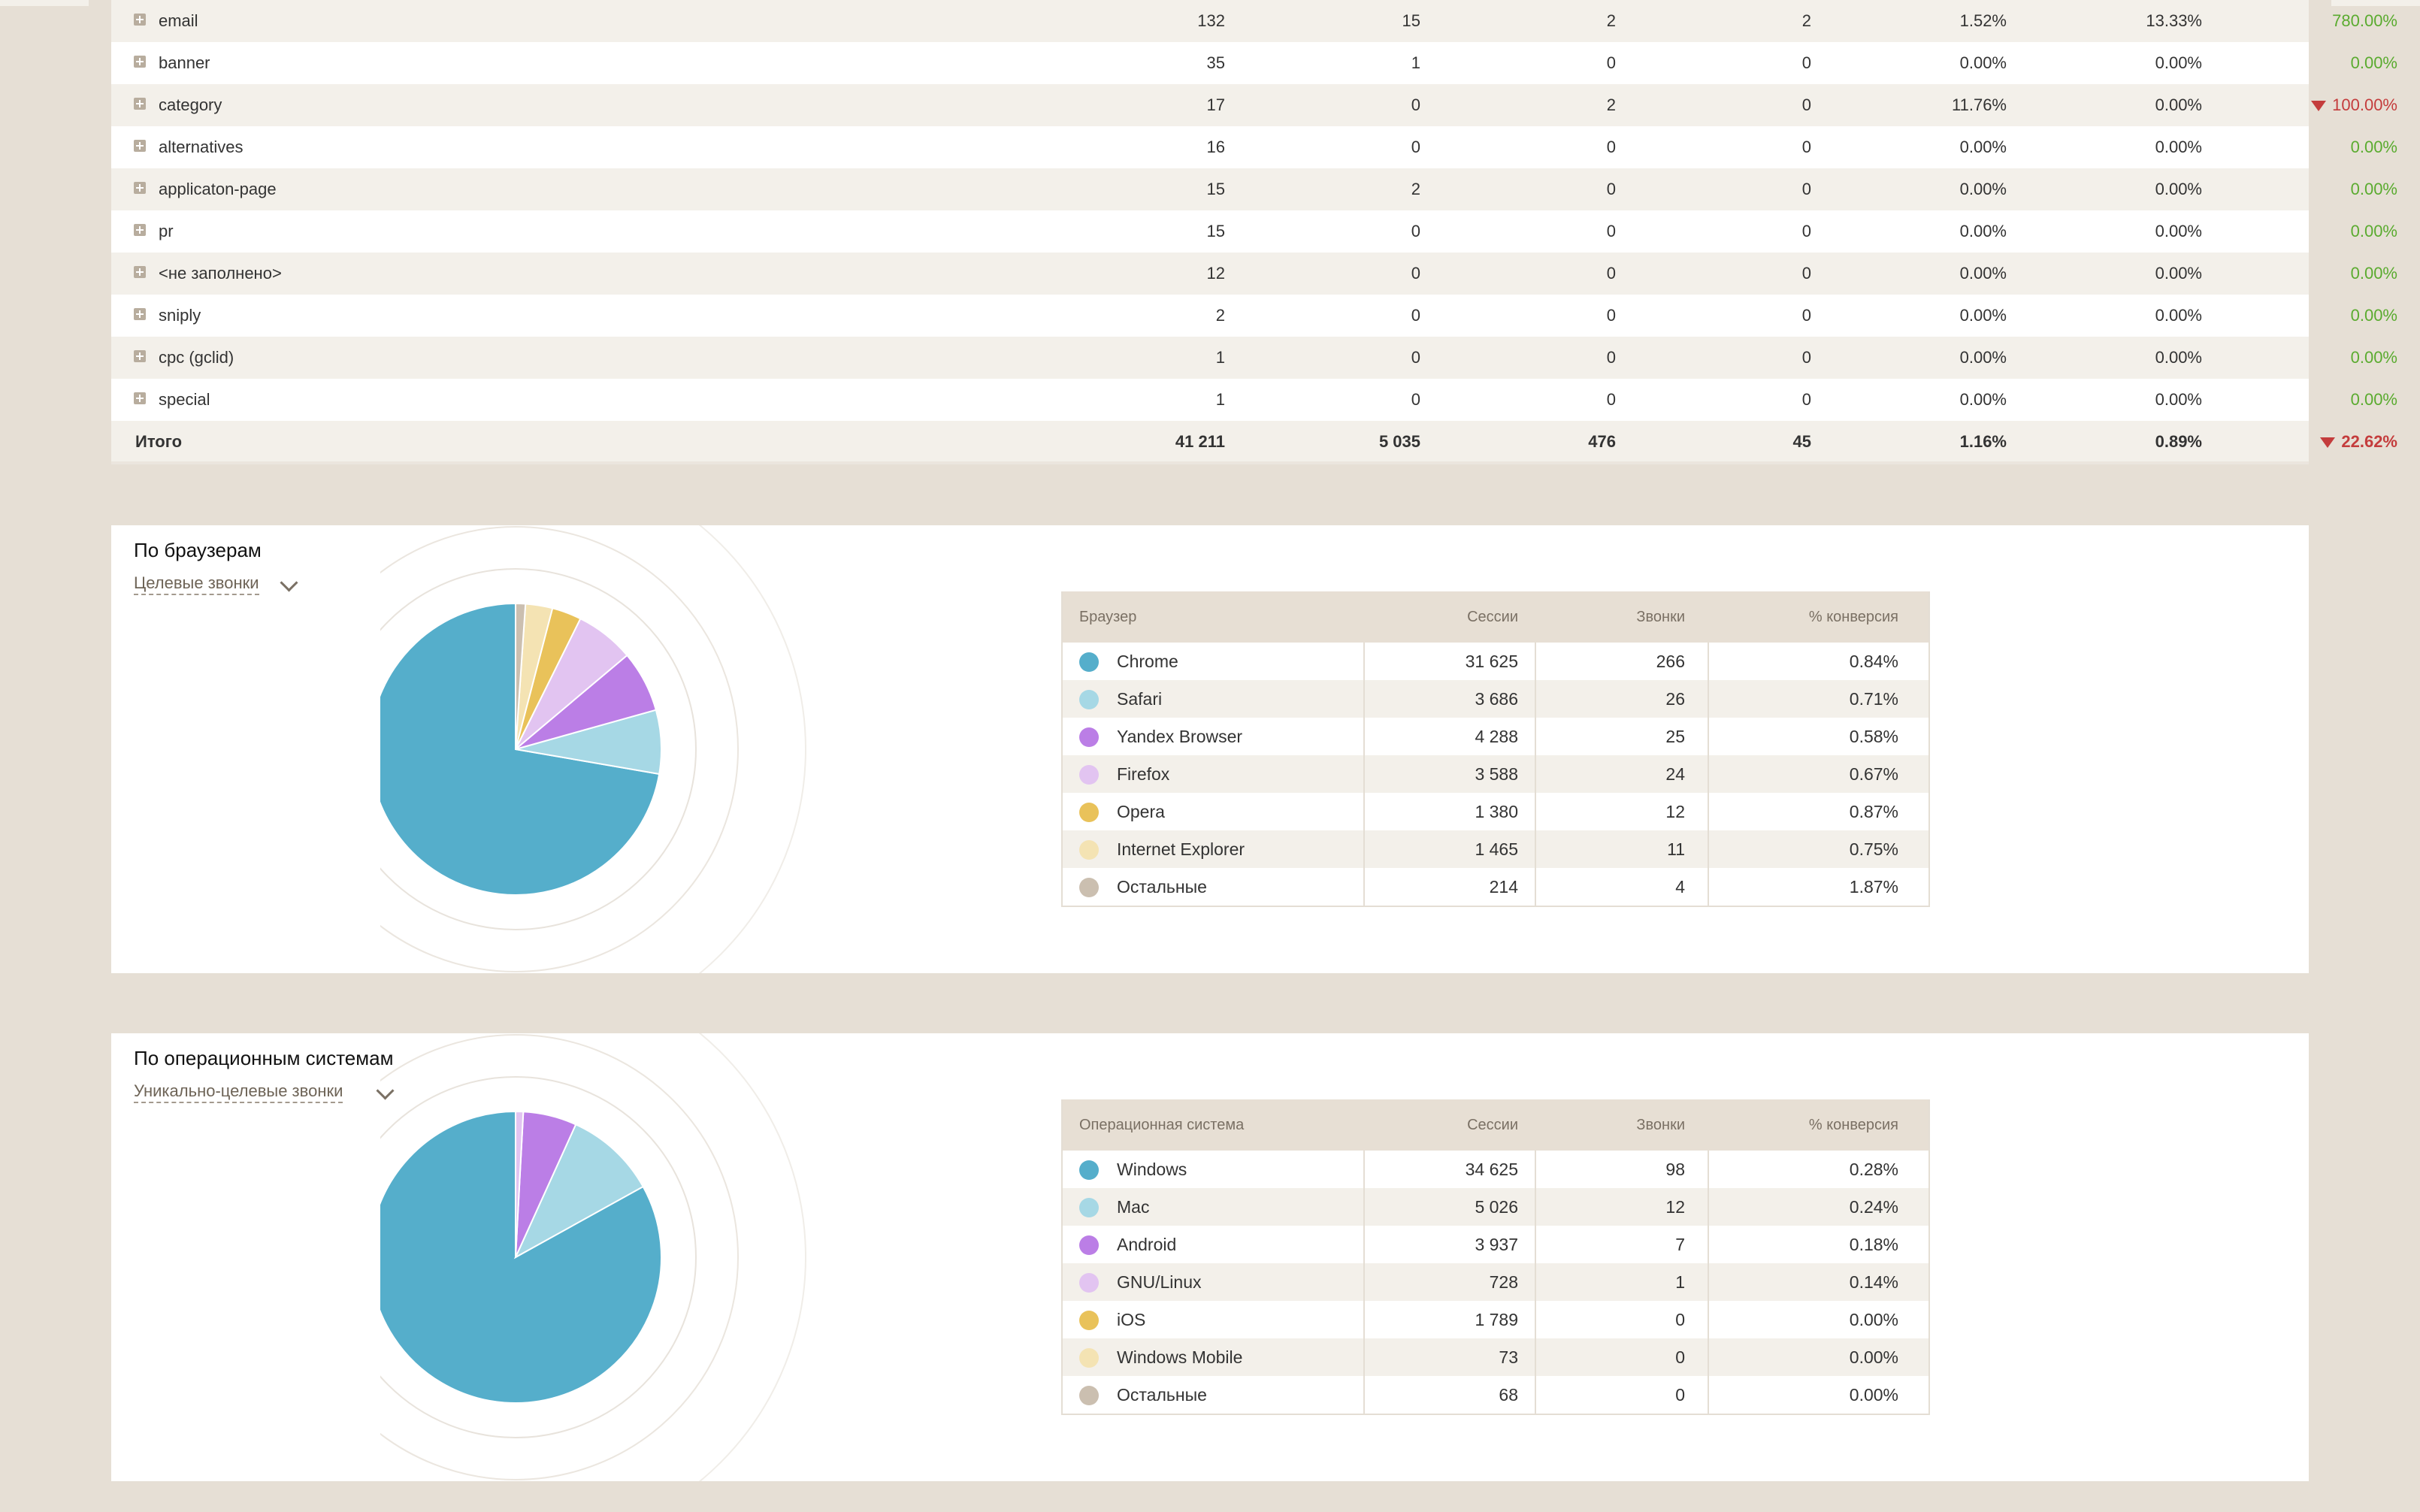 Image resolution: width=2420 pixels, height=1512 pixels. Describe the element at coordinates (1254, 274) in the screenshot. I see `table-row: <не заполнено> 12 0 0 0 0.00% 0.00% 0.00%` at that location.